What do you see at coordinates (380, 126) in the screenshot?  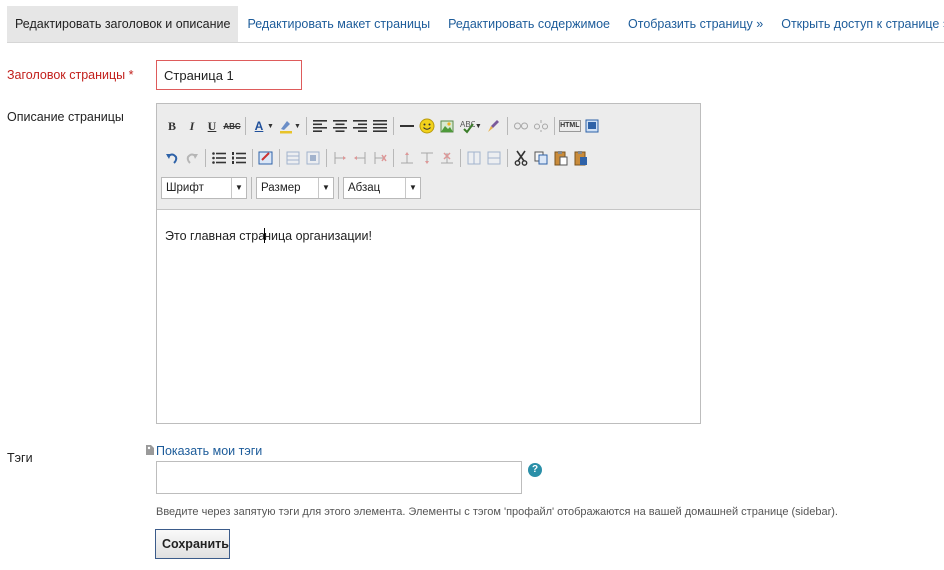 I see `align-justify-icon` at bounding box center [380, 126].